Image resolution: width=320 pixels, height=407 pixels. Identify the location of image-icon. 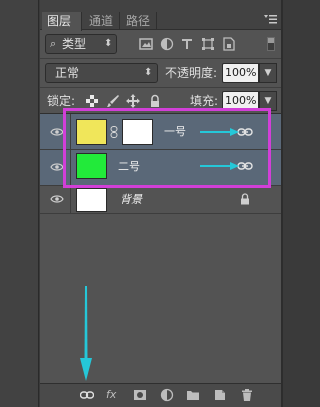
(146, 44).